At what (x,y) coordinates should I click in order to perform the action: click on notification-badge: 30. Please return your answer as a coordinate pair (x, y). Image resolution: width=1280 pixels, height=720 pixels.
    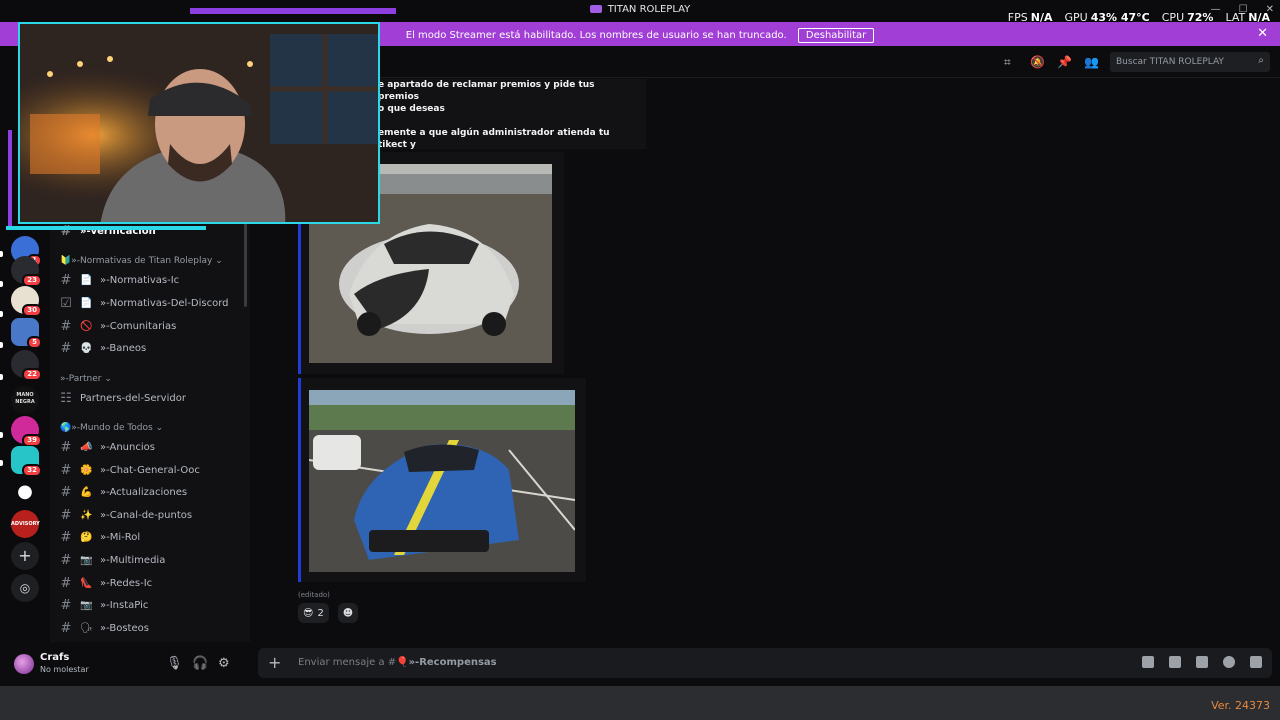
    Looking at the image, I should click on (32, 310).